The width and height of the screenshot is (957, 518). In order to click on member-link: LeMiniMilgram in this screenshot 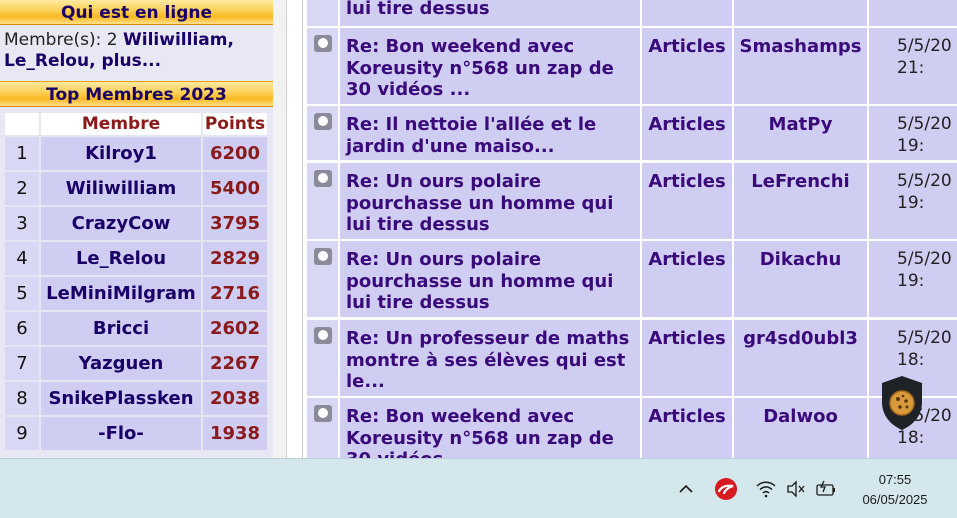, I will do `click(121, 293)`.